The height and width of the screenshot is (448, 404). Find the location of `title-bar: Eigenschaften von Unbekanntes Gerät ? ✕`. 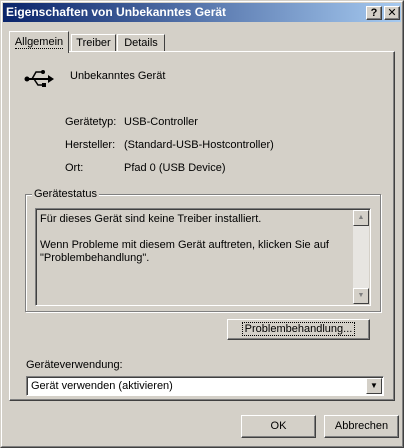

title-bar: Eigenschaften von Unbekanntes Gerät ? ✕ is located at coordinates (202, 12).